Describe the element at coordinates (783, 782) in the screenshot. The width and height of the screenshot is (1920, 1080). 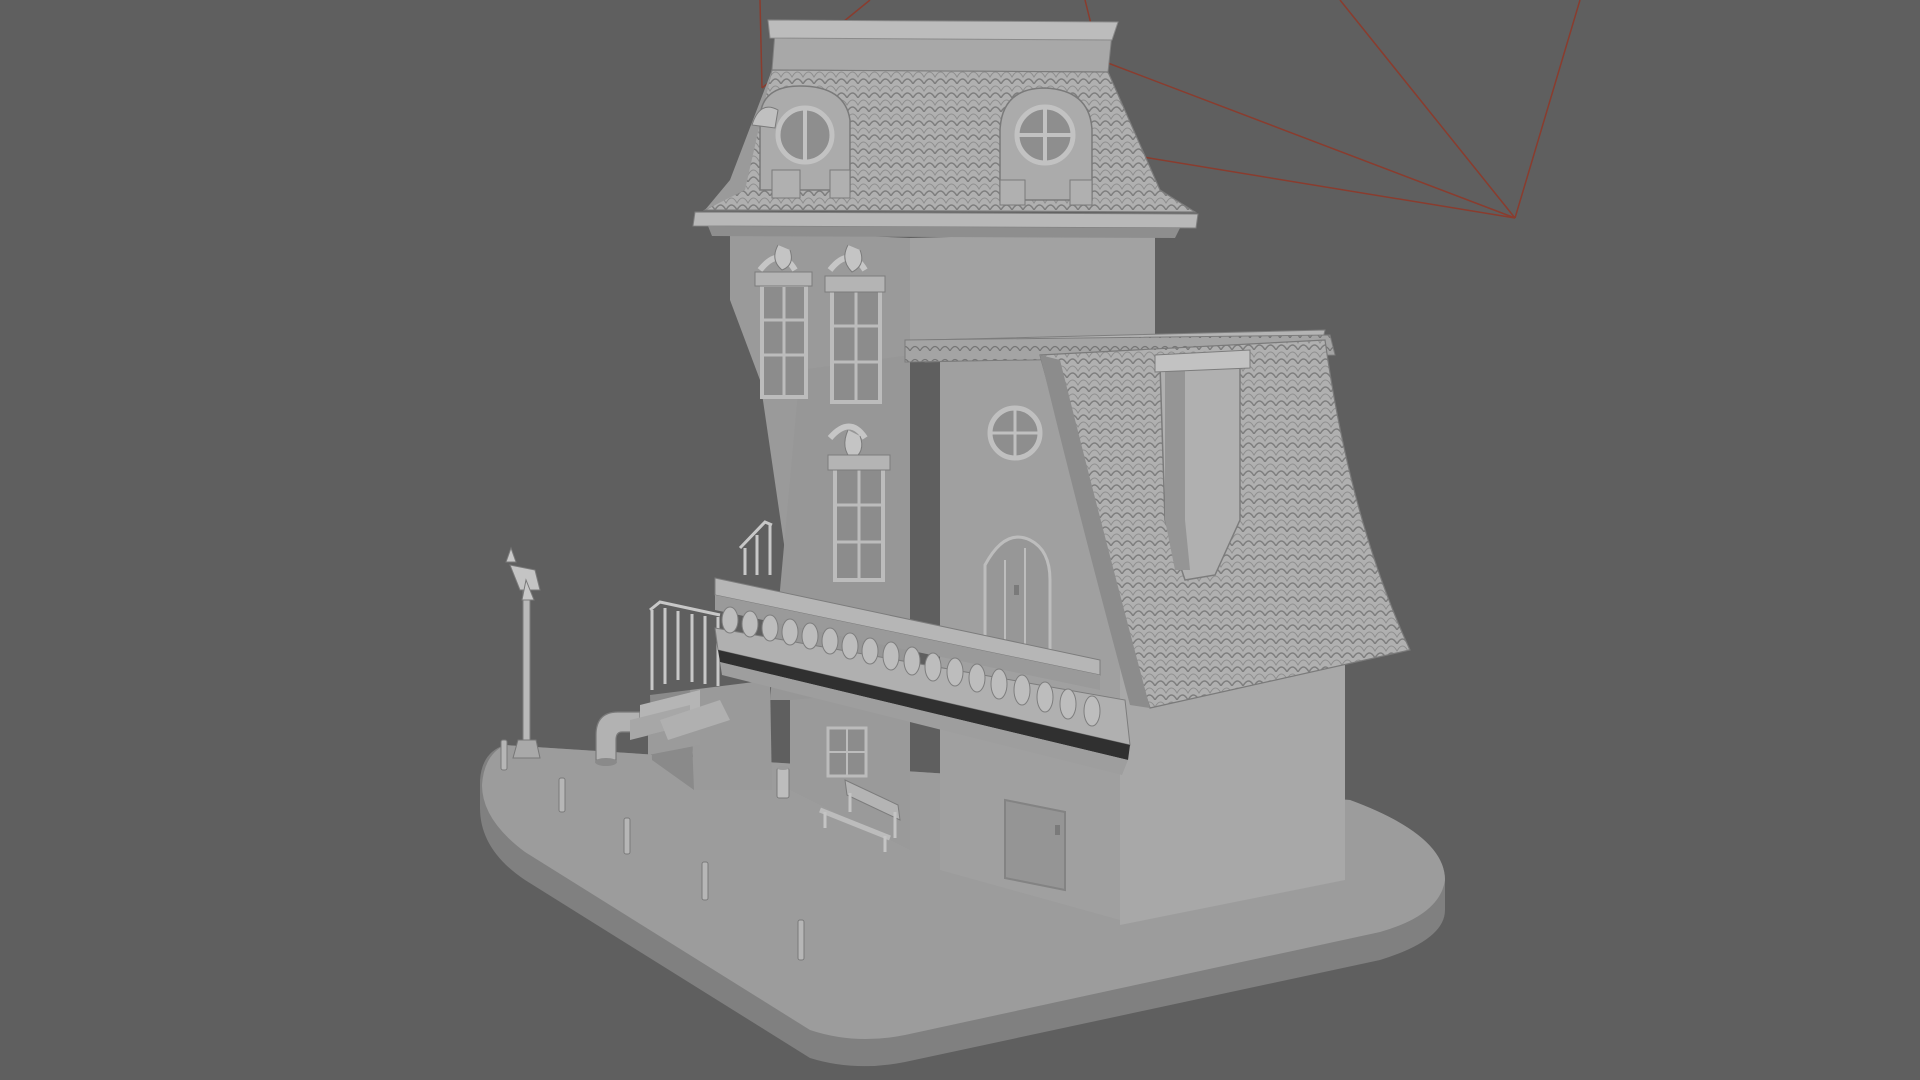
I see `trash-can` at that location.